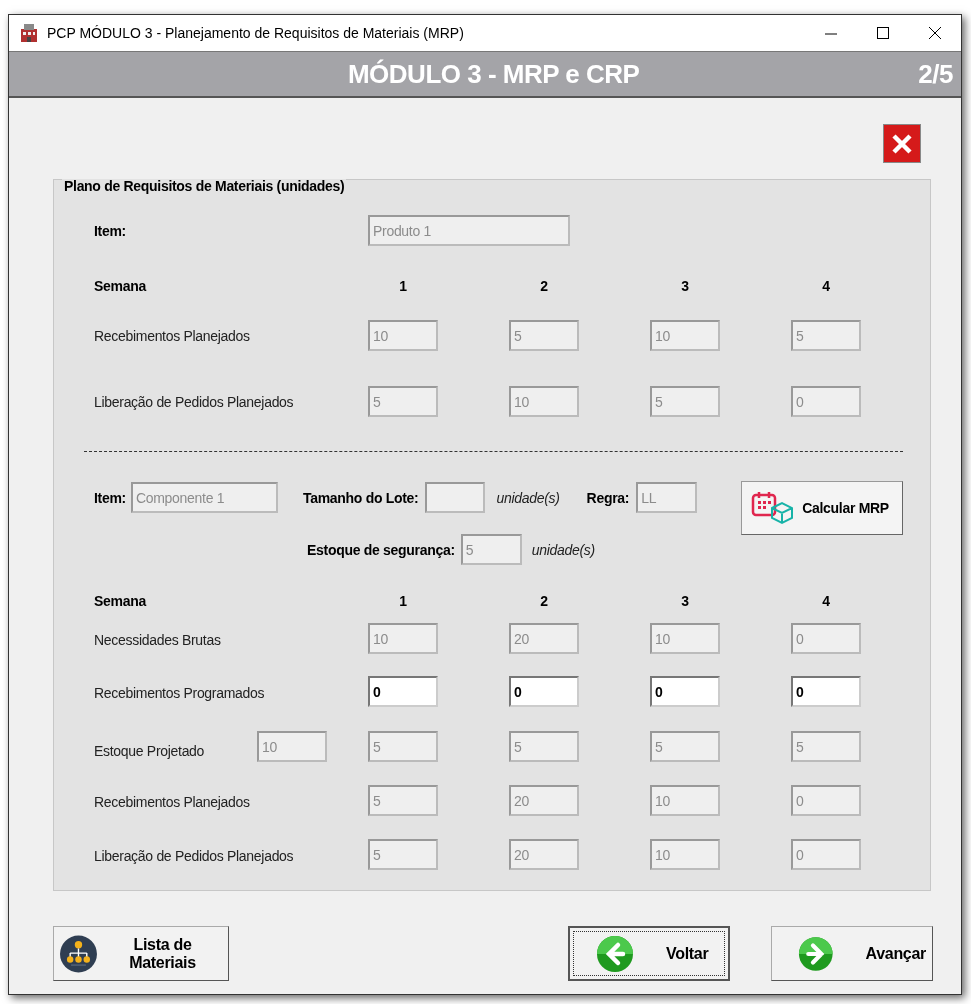 The height and width of the screenshot is (1004, 971). I want to click on page-counter: 2/5, so click(936, 74).